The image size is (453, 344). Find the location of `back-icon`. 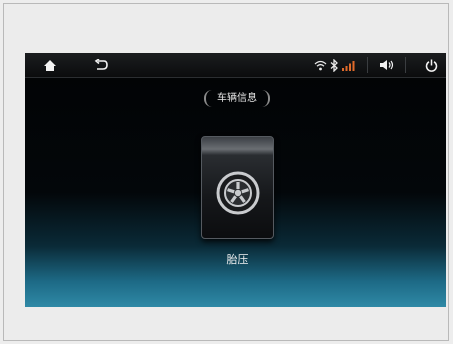

back-icon is located at coordinates (101, 65).